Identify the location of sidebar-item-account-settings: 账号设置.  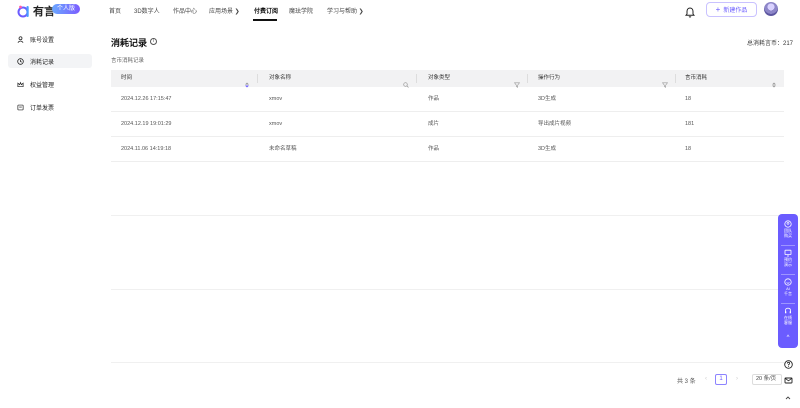
(50, 39).